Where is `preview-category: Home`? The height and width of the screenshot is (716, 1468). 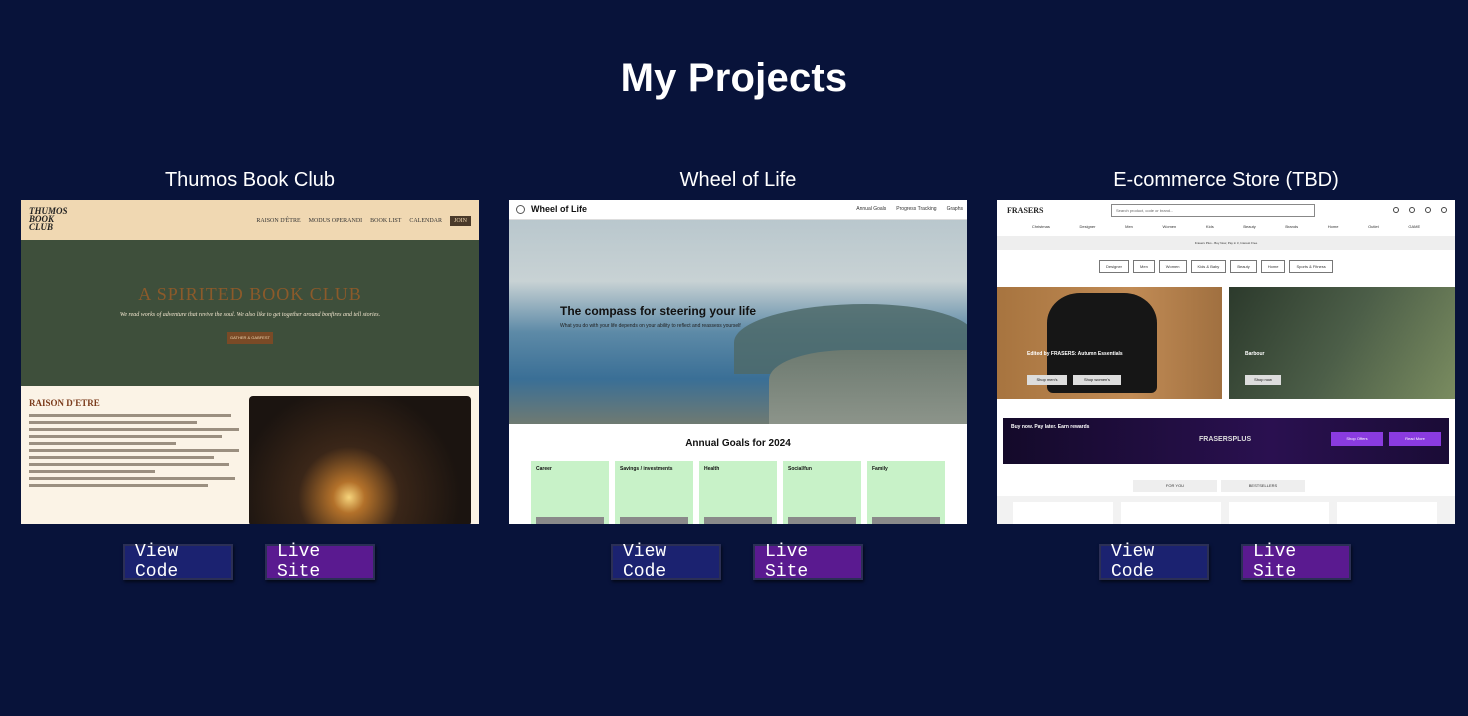 preview-category: Home is located at coordinates (1333, 226).